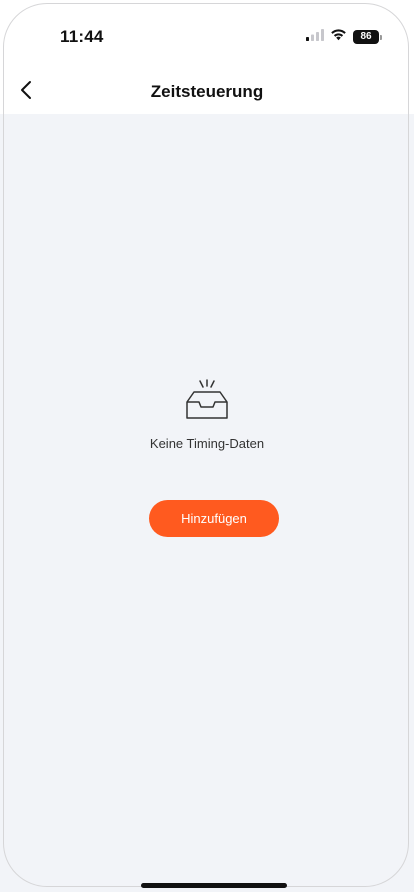  Describe the element at coordinates (214, 518) in the screenshot. I see `add-button: Hinzufügen` at that location.